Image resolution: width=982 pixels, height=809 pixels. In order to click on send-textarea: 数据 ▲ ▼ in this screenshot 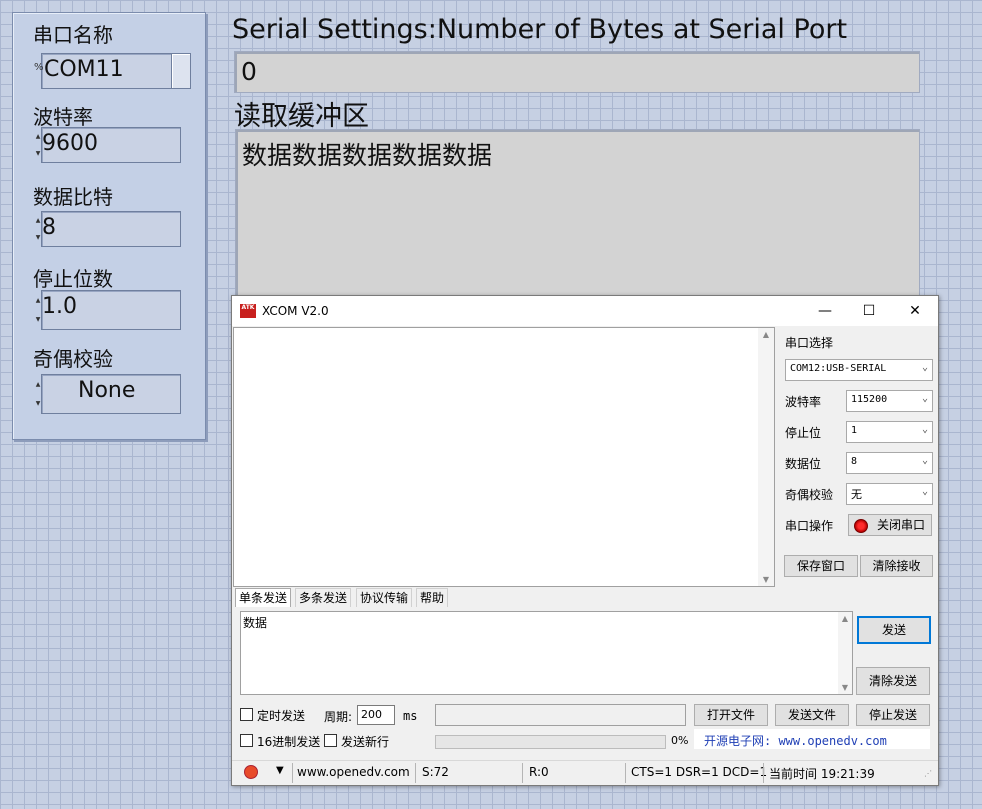, I will do `click(546, 653)`.